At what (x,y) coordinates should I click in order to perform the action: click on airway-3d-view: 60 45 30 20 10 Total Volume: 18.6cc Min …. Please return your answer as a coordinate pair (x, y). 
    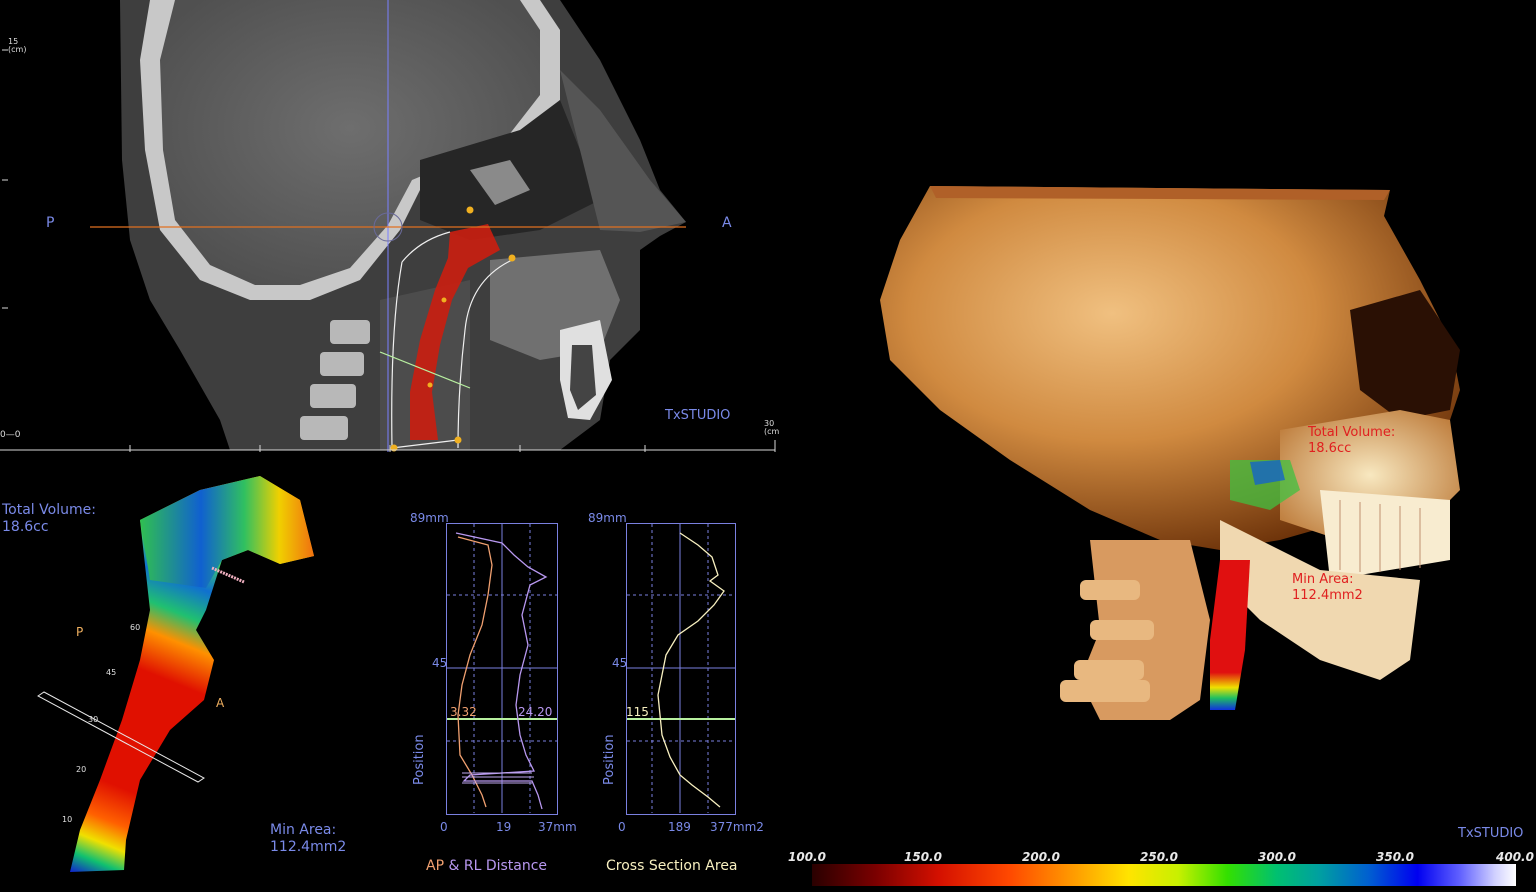
    Looking at the image, I should click on (205, 676).